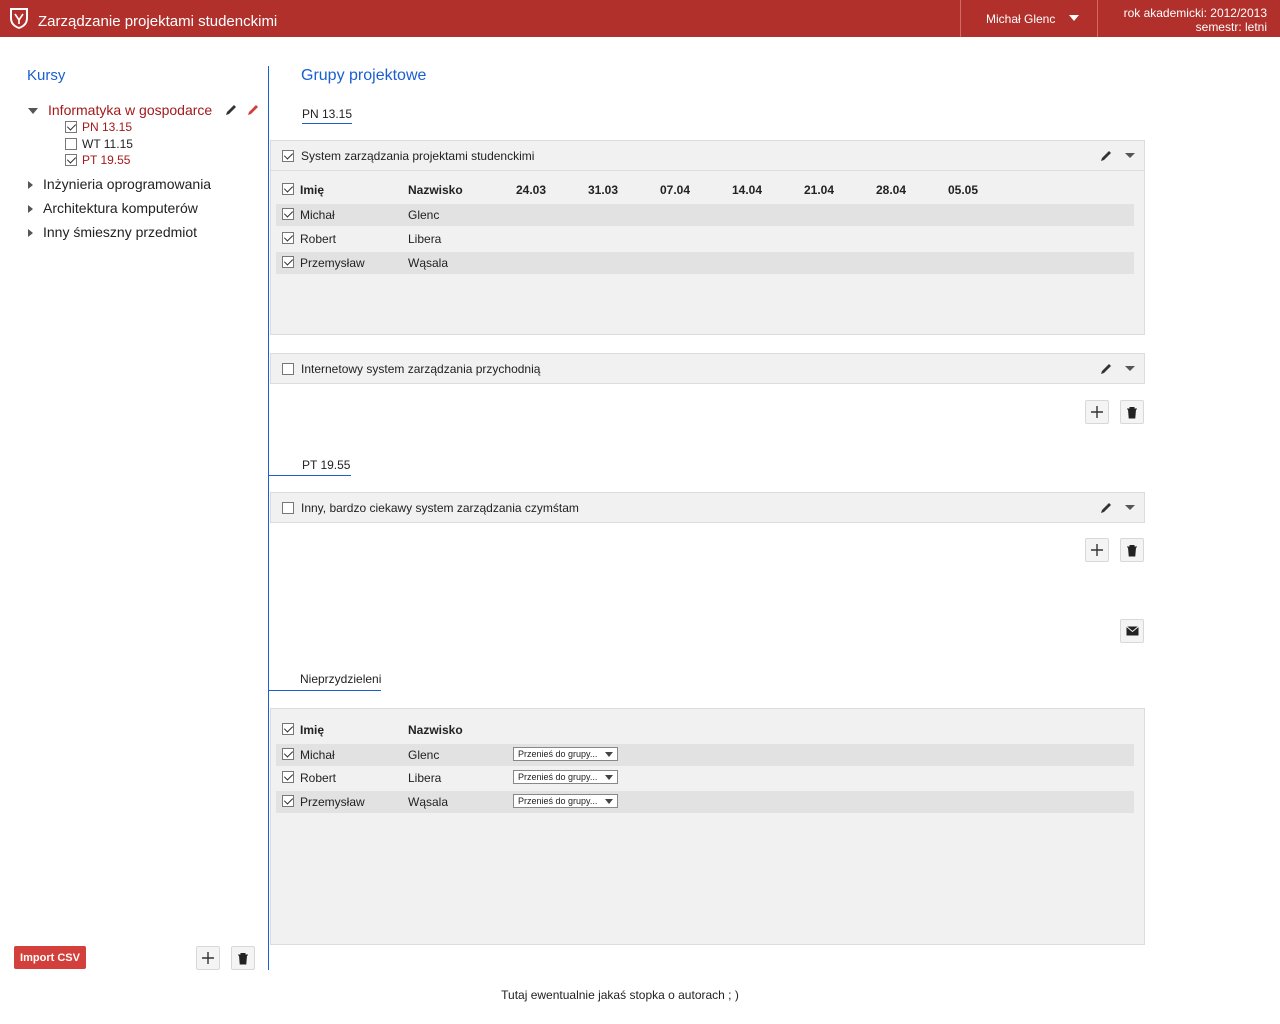 This screenshot has height=1024, width=1280. Describe the element at coordinates (747, 190) in the screenshot. I see `column-header-date: 14.04` at that location.